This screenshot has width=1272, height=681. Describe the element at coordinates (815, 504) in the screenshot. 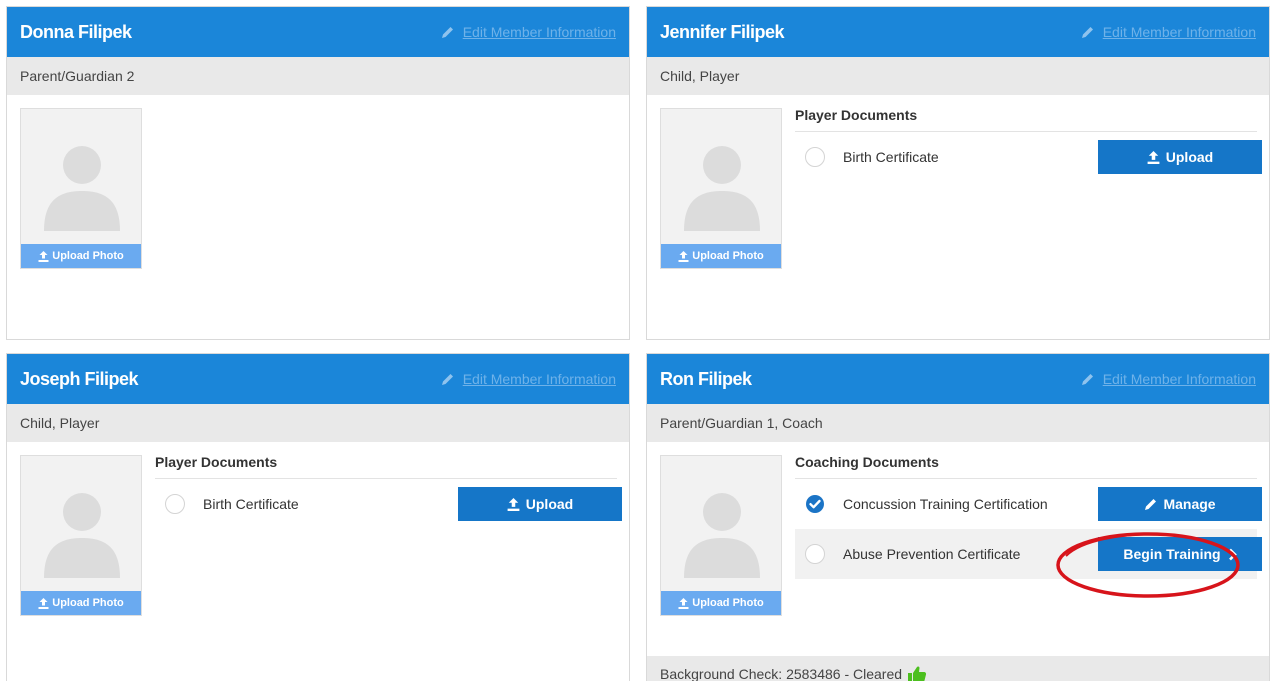

I see `check-circle-icon` at that location.